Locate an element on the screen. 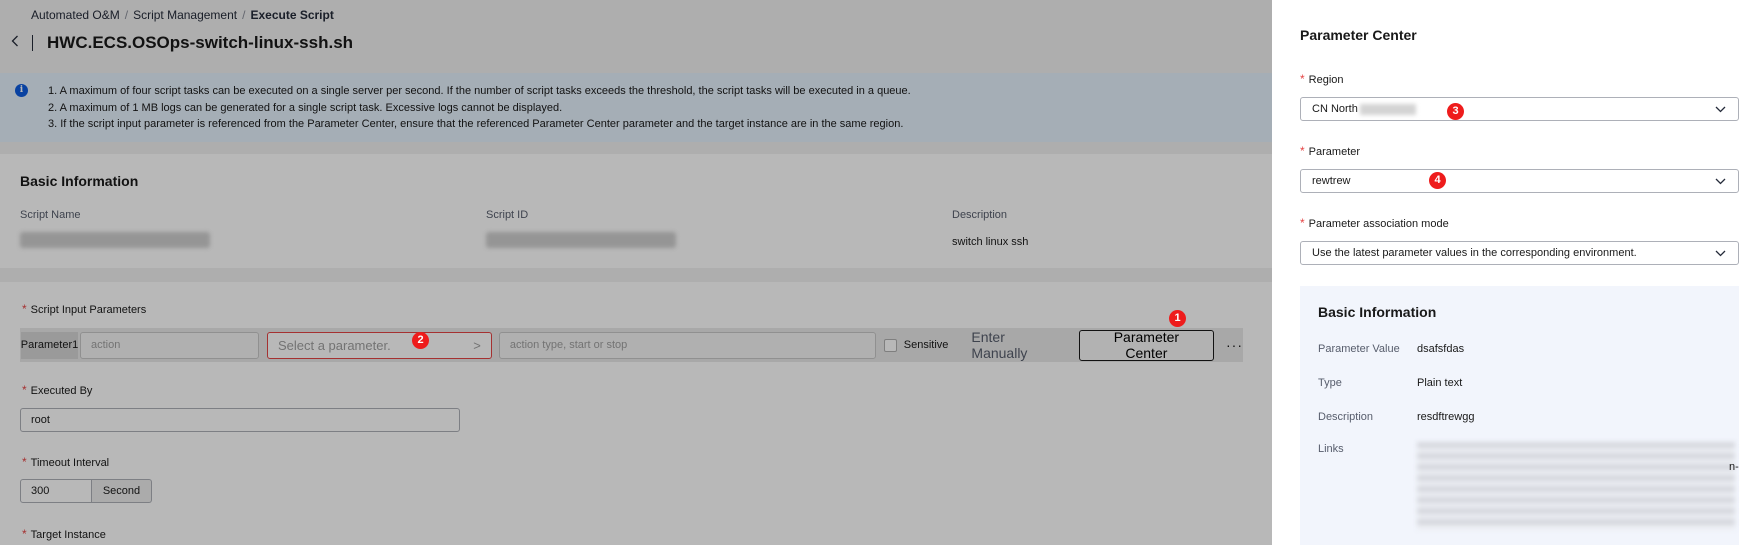 Image resolution: width=1747 pixels, height=545 pixels. parameter-value: rewtrew is located at coordinates (1331, 181).